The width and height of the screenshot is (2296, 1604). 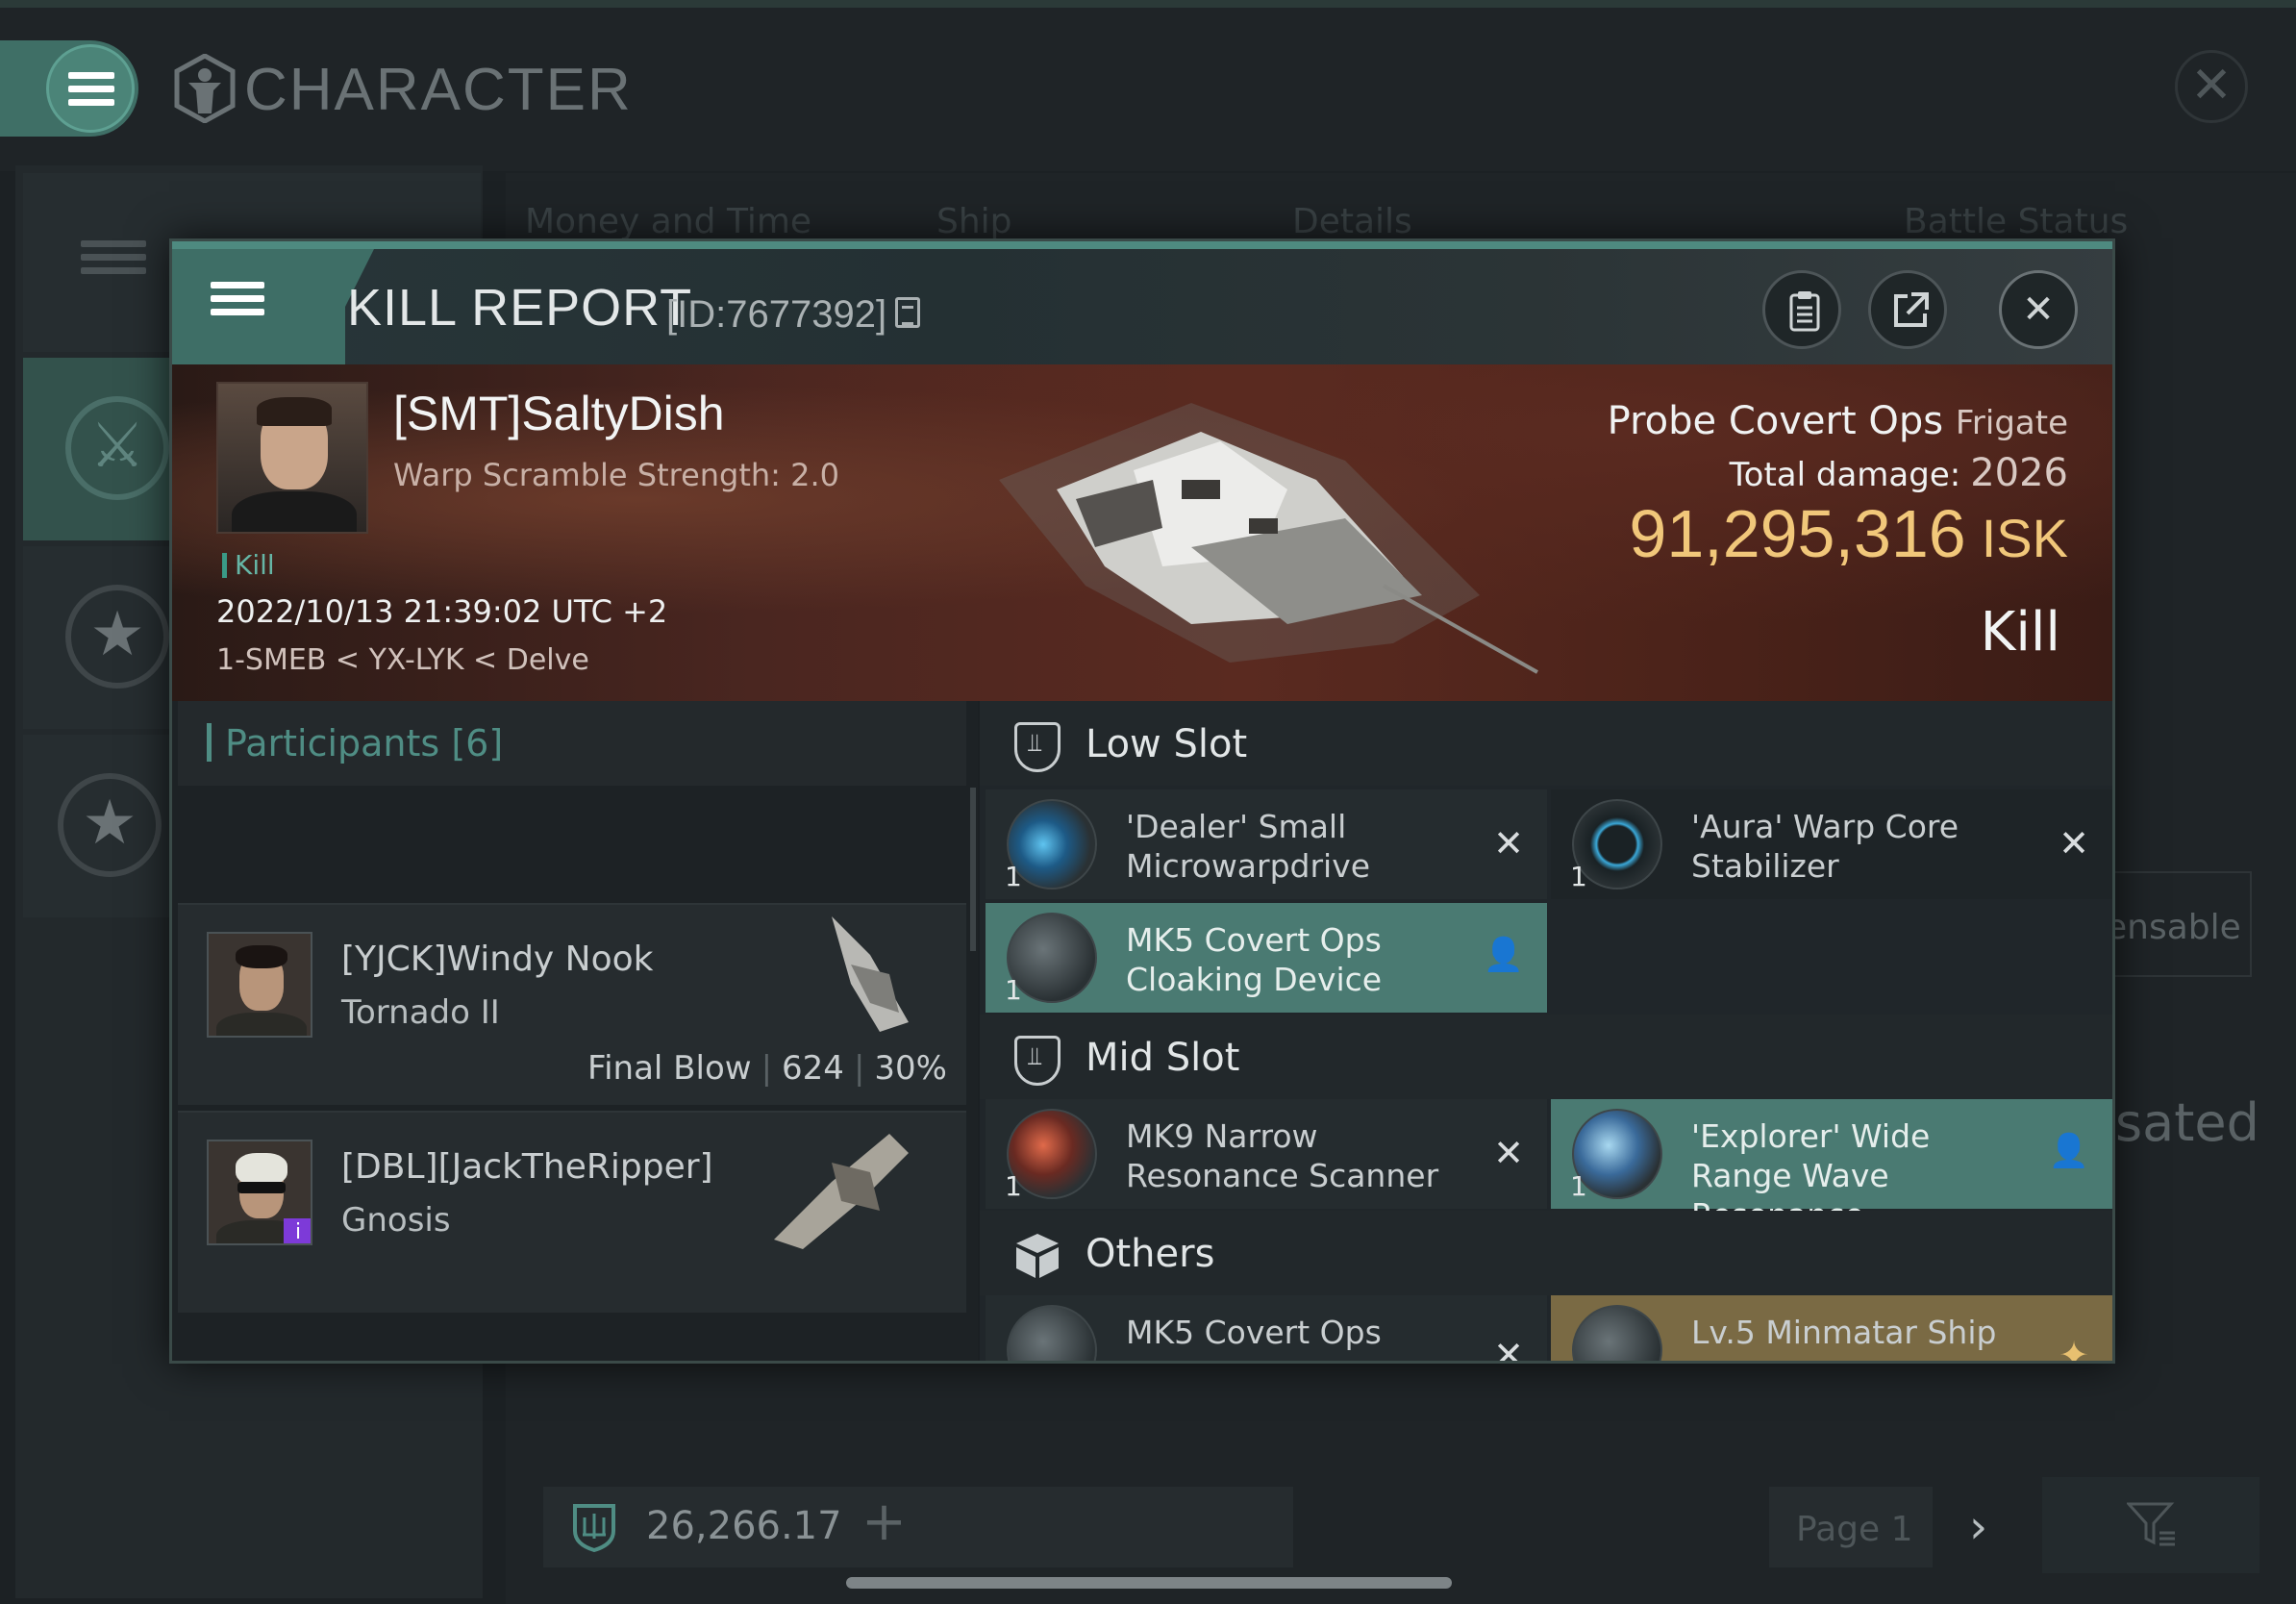 I want to click on participant-avatar, so click(x=259, y=985).